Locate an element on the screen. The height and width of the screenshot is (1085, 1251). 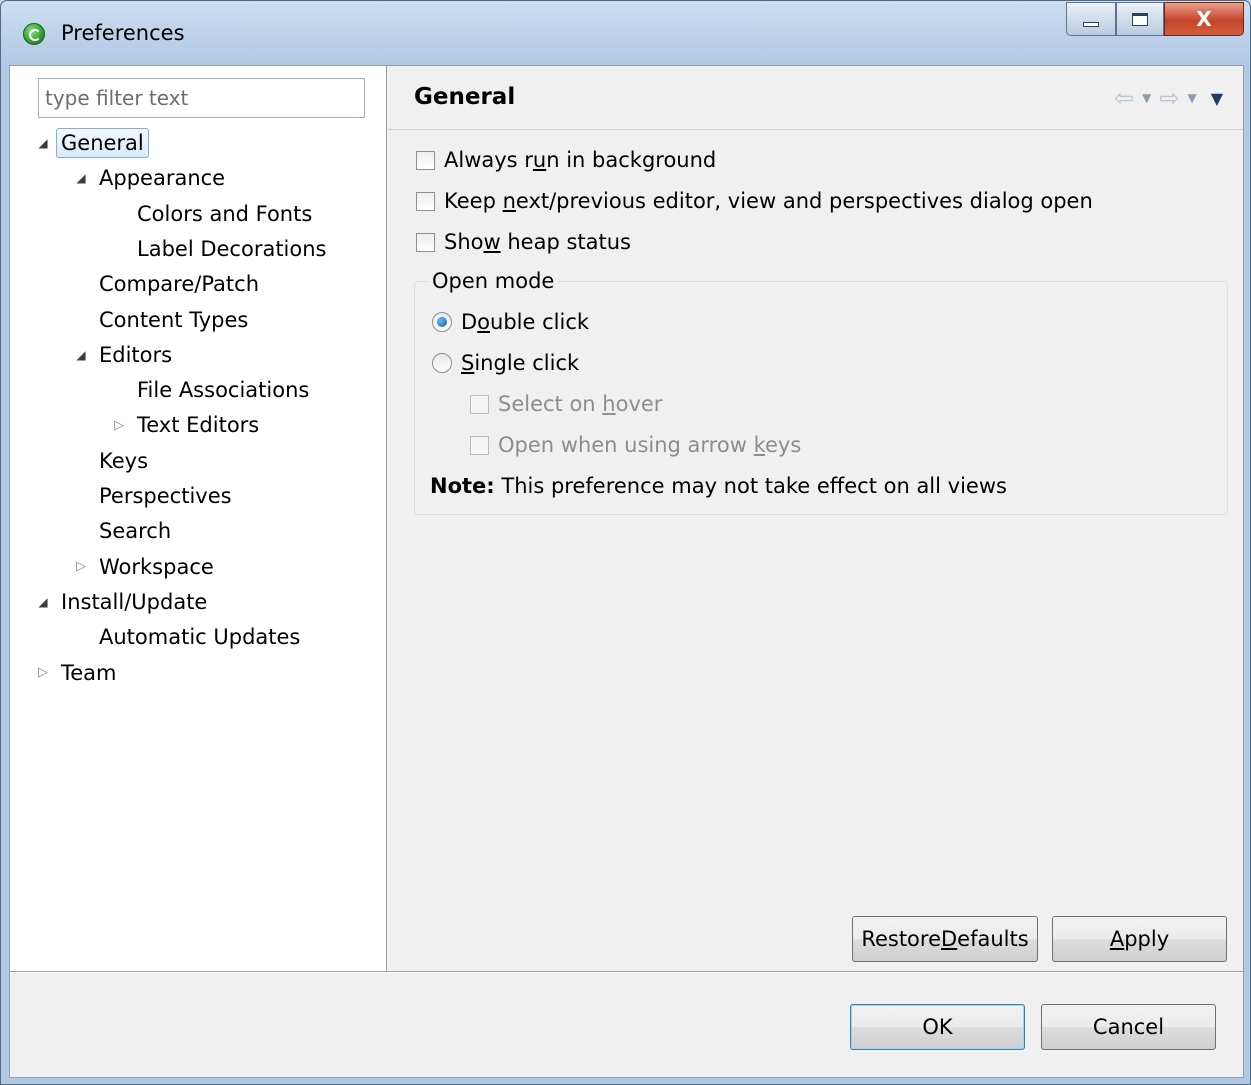
tree-item: Label Decorations is located at coordinates (218, 249).